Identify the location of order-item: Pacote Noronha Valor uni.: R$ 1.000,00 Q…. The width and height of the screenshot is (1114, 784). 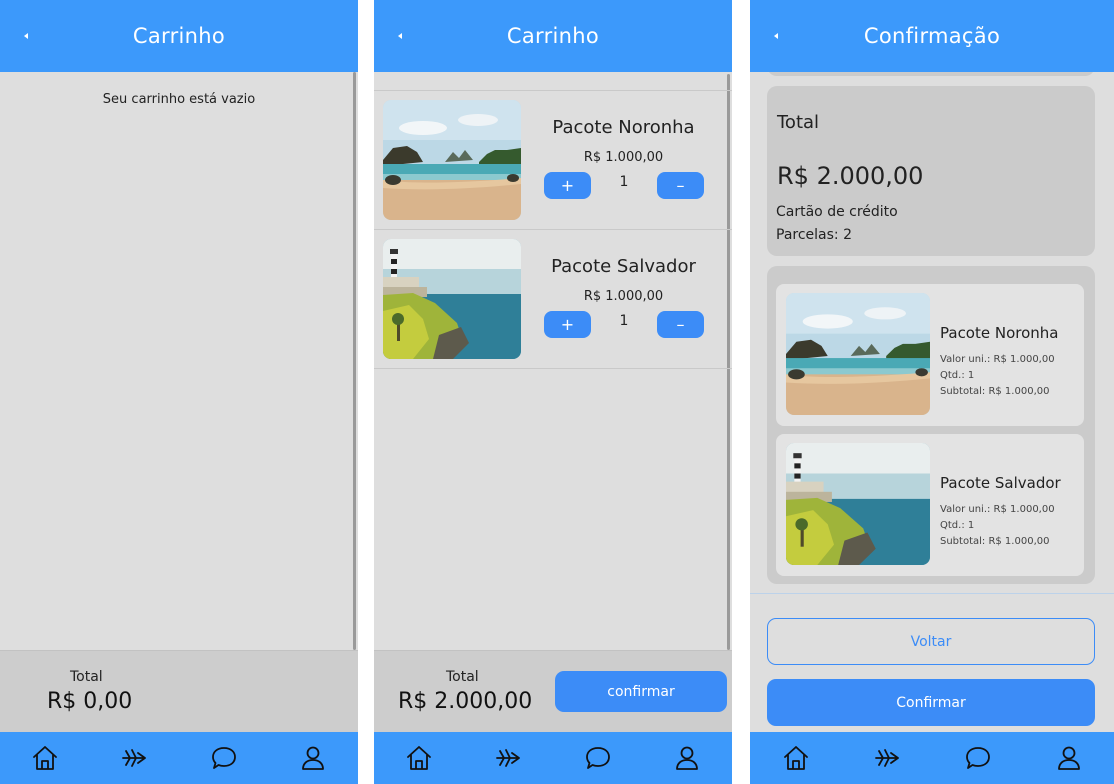
(930, 355).